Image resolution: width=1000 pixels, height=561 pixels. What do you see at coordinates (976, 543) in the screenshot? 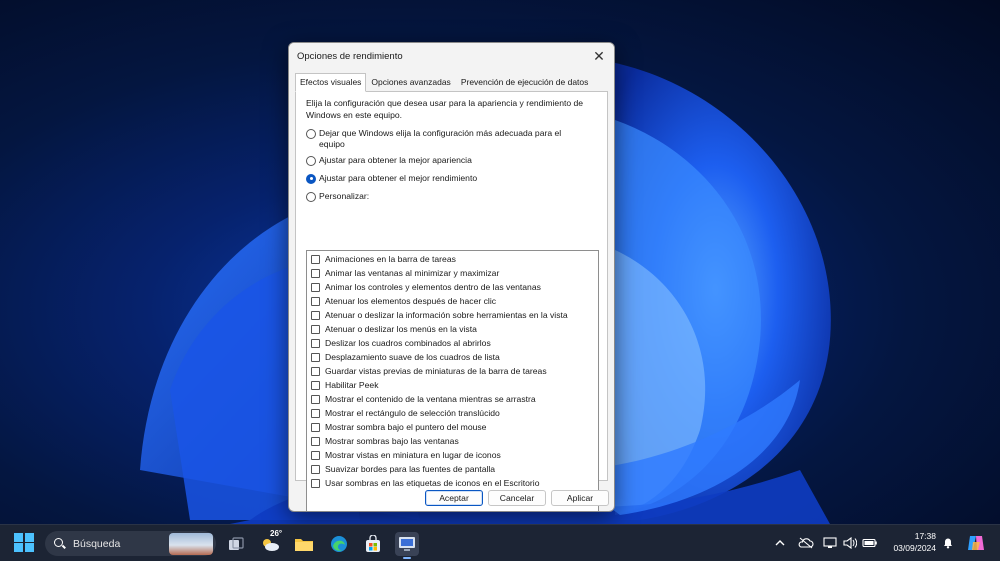
I see `copilot-icon` at bounding box center [976, 543].